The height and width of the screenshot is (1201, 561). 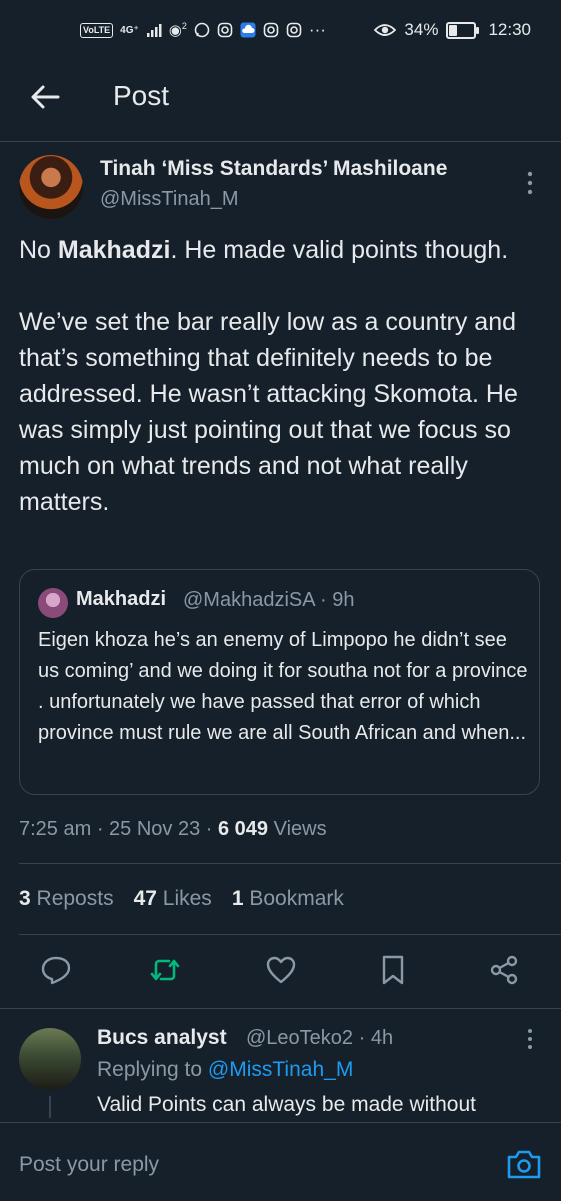 What do you see at coordinates (286, 1104) in the screenshot?
I see `reply-text: Valid Points can always be made without` at bounding box center [286, 1104].